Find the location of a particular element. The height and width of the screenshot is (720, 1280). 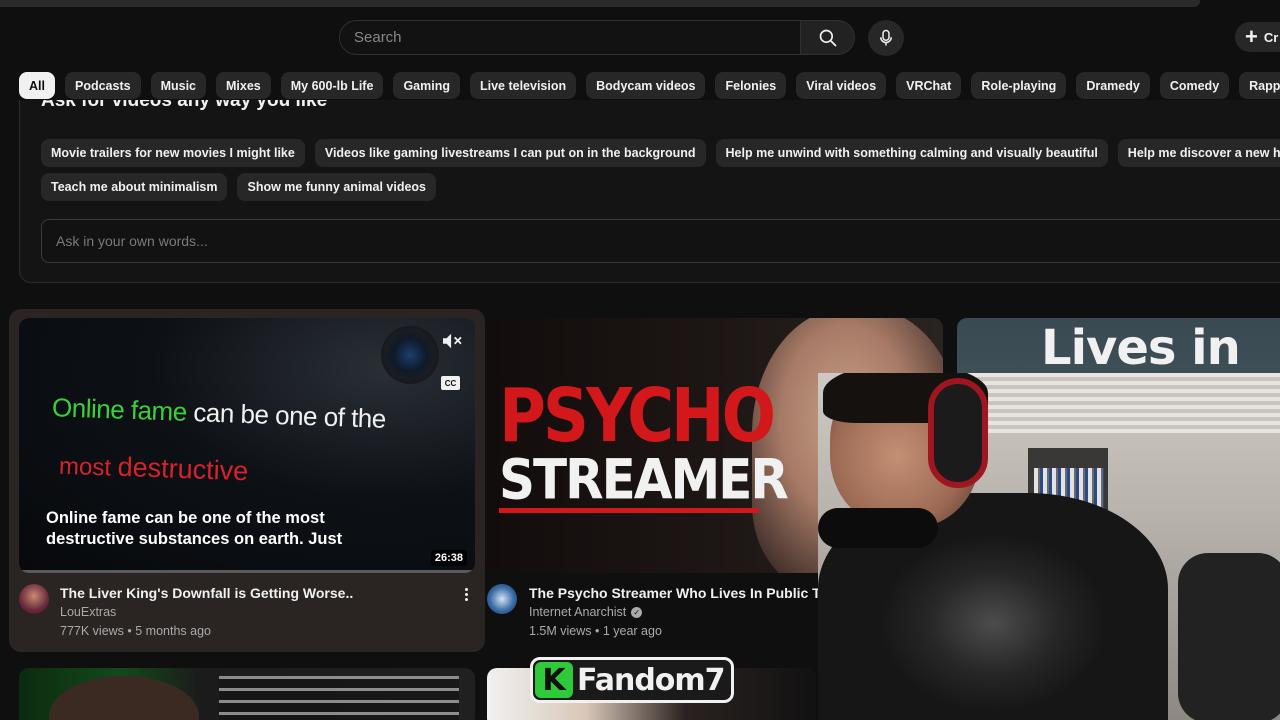

video-stats: 777K views • 5 months ago is located at coordinates (135, 631).